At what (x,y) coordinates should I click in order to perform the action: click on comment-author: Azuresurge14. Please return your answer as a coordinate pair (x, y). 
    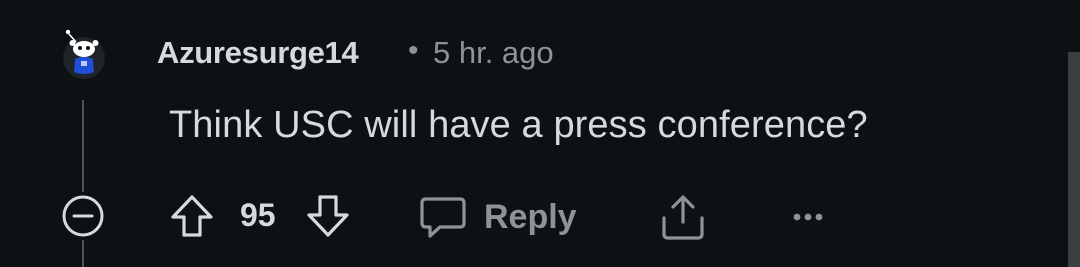
    Looking at the image, I should click on (258, 53).